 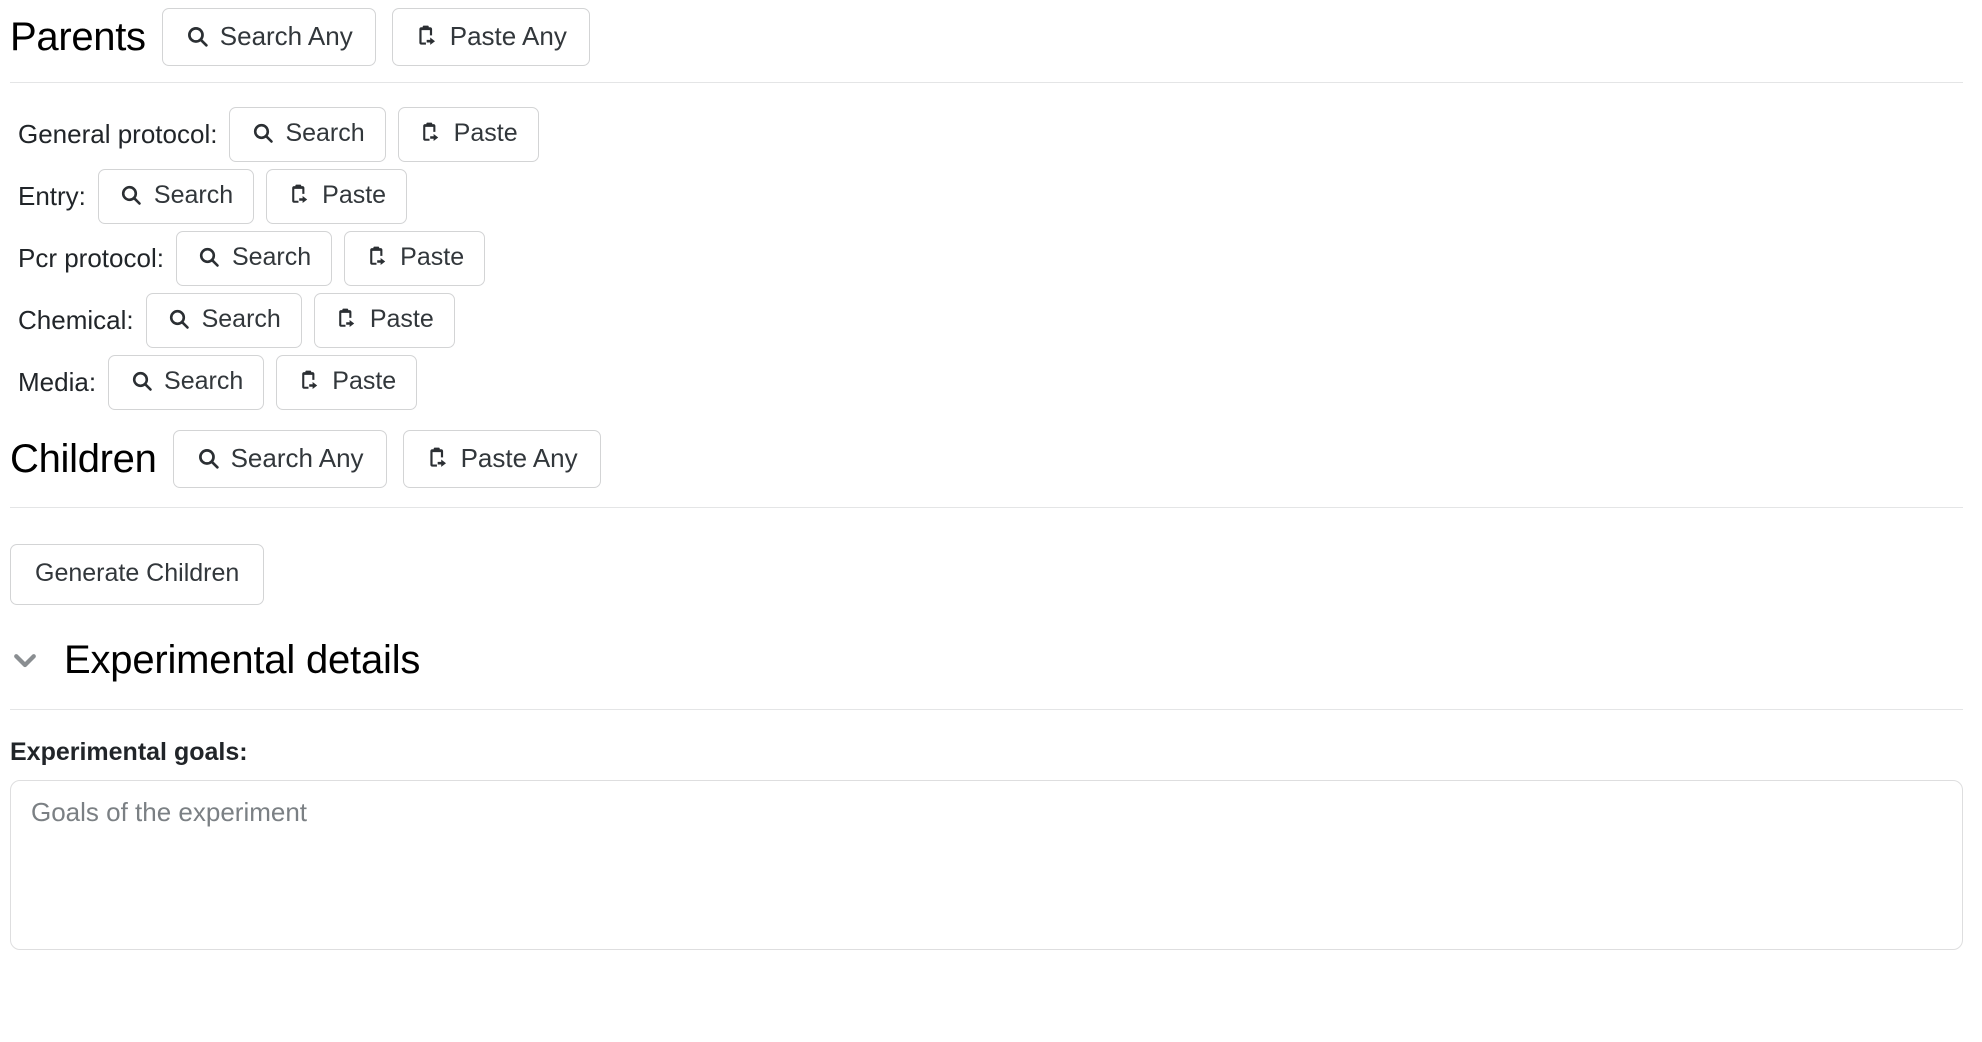 I want to click on search-button-chemical: Search, so click(x=223, y=320).